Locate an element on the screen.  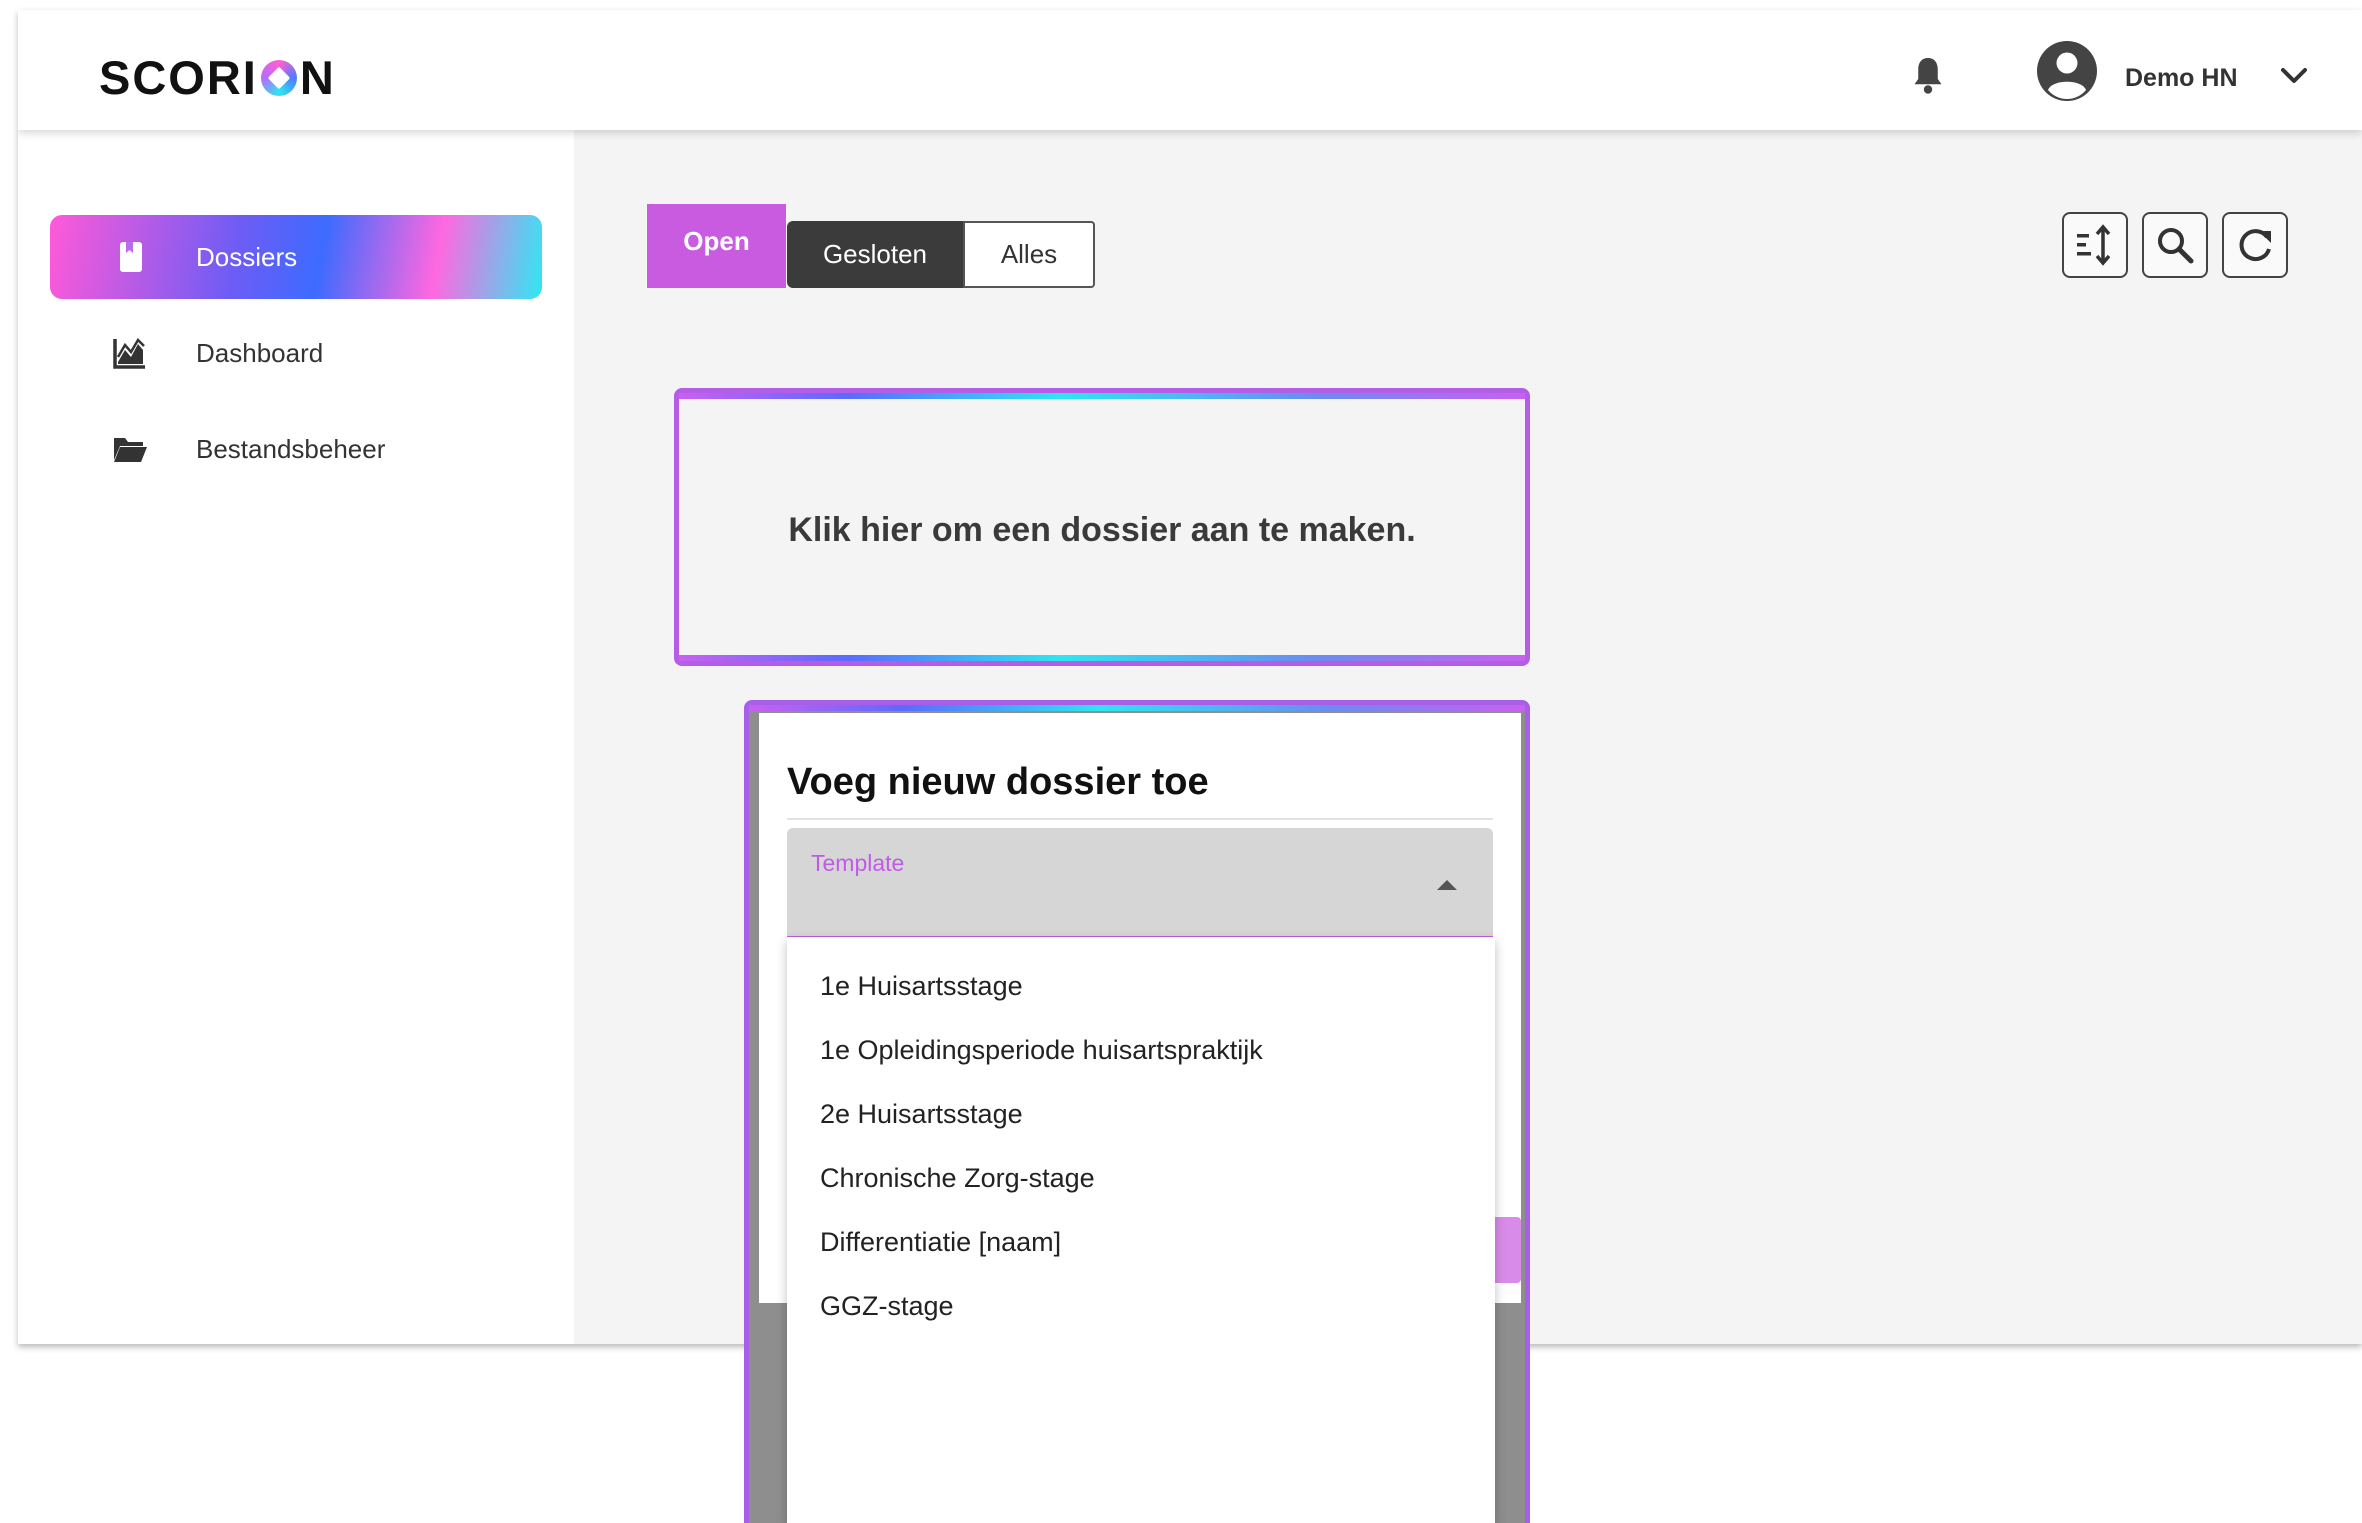
user-name: Demo HN is located at coordinates (2181, 78).